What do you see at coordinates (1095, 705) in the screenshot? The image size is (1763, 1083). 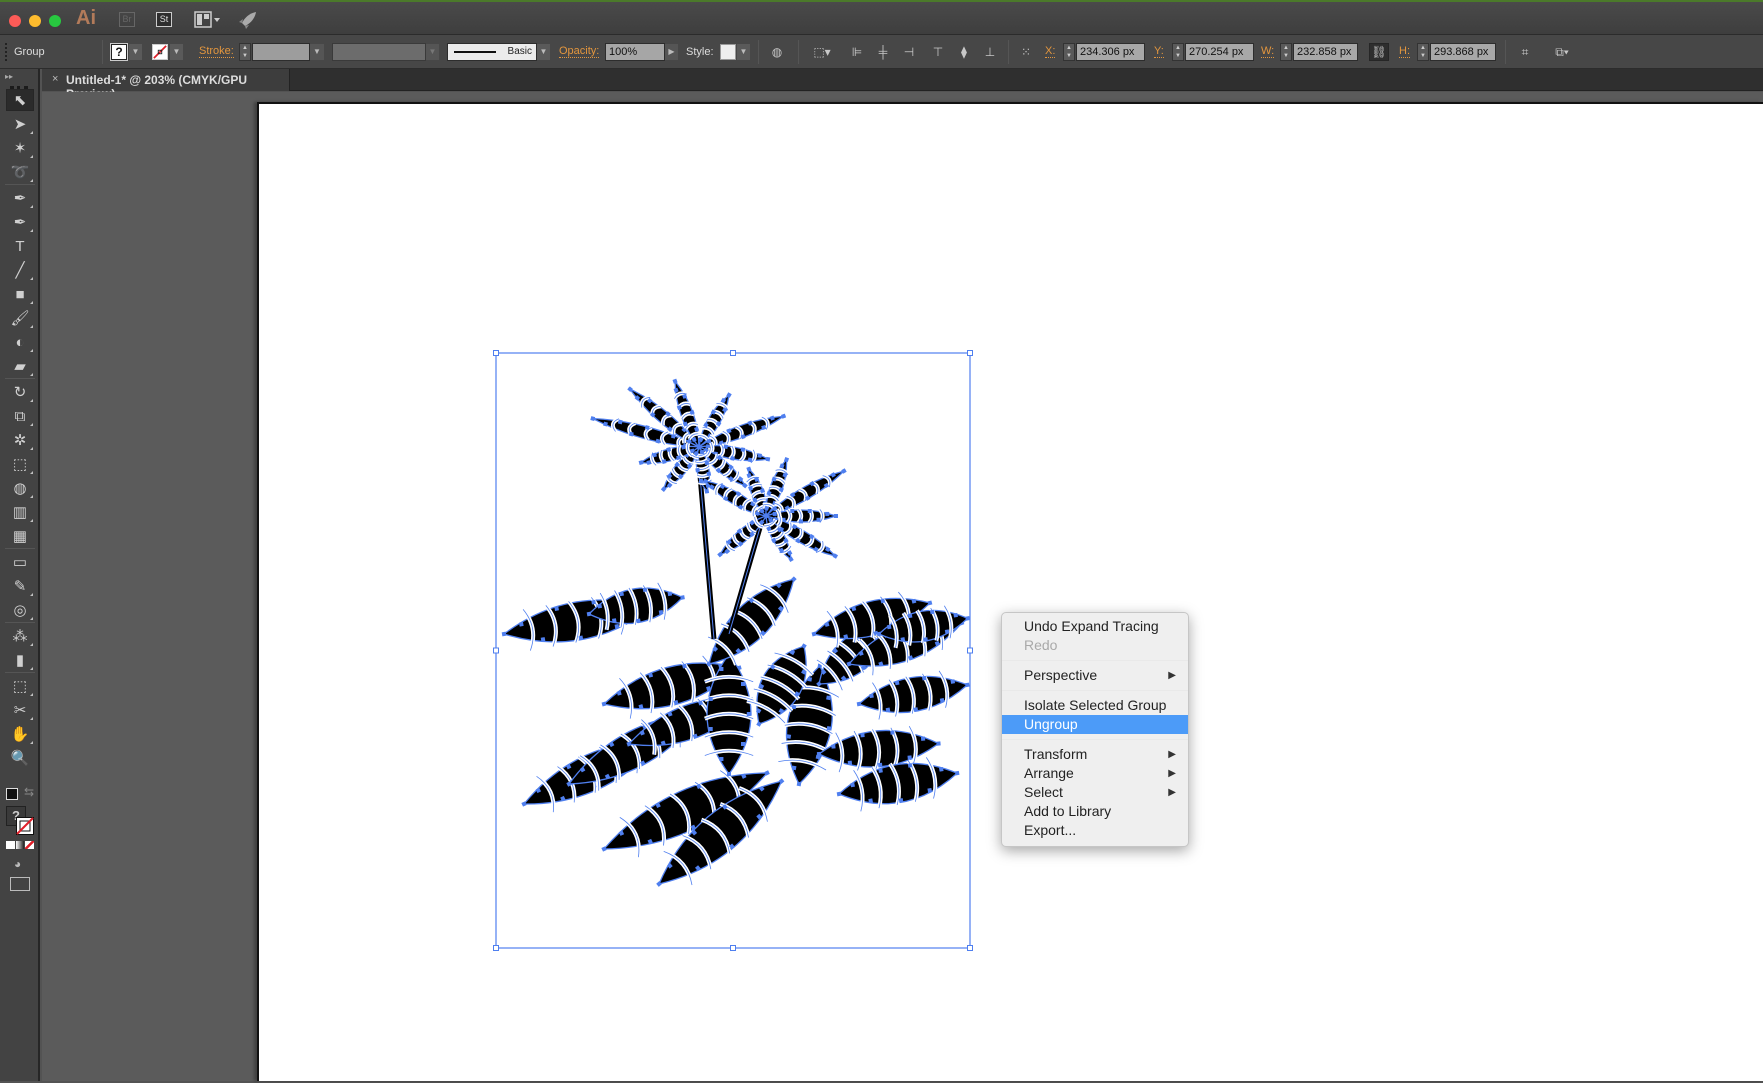 I see `menu-item-isolate-selected-group: Isolate Selected Group` at bounding box center [1095, 705].